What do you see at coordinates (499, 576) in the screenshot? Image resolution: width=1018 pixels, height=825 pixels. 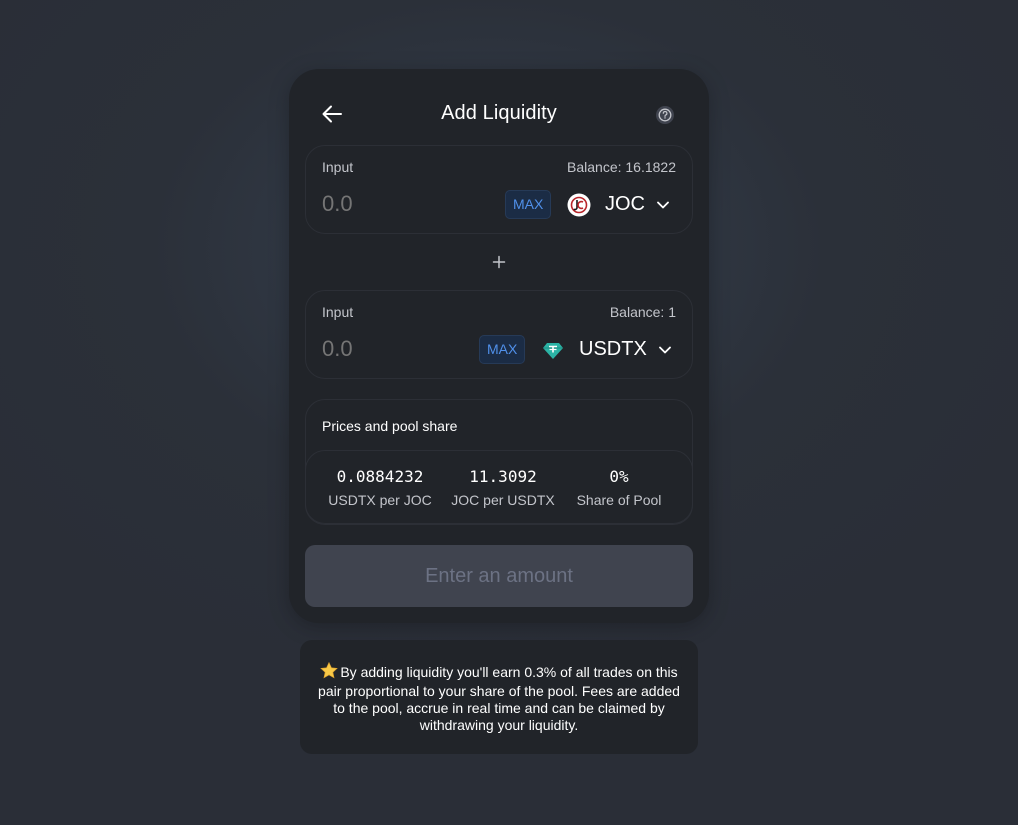 I see `enter-amount-button: Enter an amount` at bounding box center [499, 576].